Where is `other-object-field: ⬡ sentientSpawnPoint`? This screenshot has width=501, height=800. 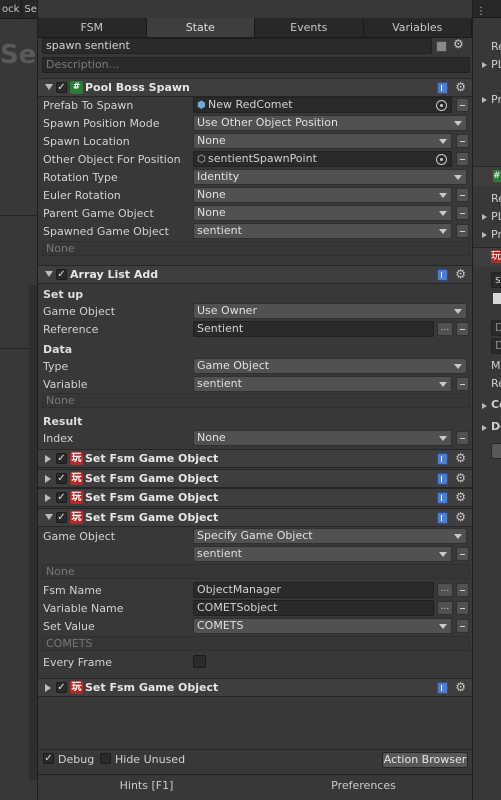
other-object-field: ⬡ sentientSpawnPoint is located at coordinates (322, 159).